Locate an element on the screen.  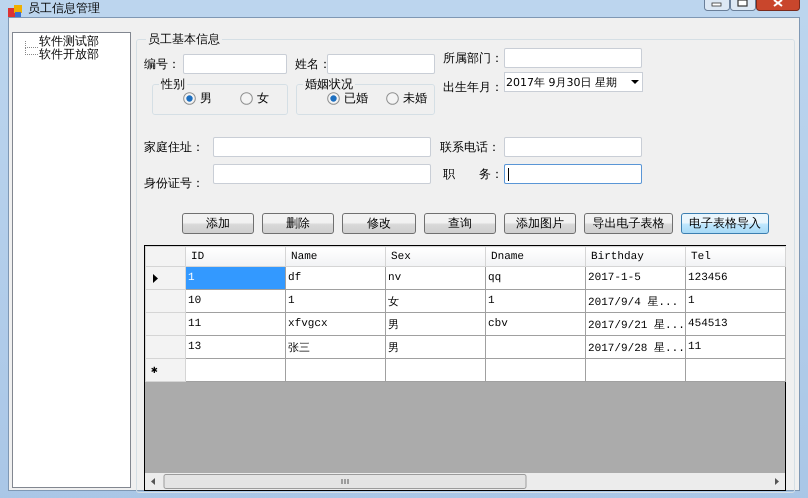
action-button: 删除 is located at coordinates (298, 223).